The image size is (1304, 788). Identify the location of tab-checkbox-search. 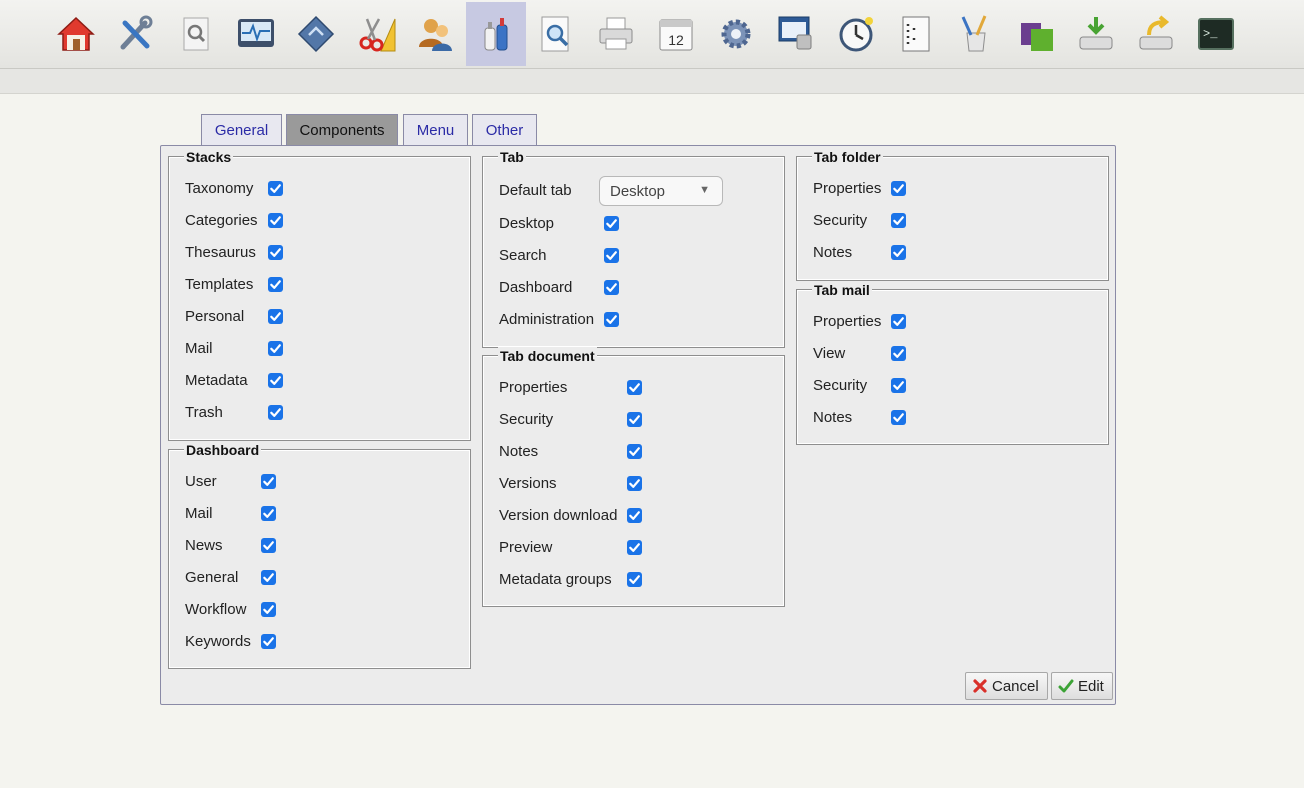
(611, 255).